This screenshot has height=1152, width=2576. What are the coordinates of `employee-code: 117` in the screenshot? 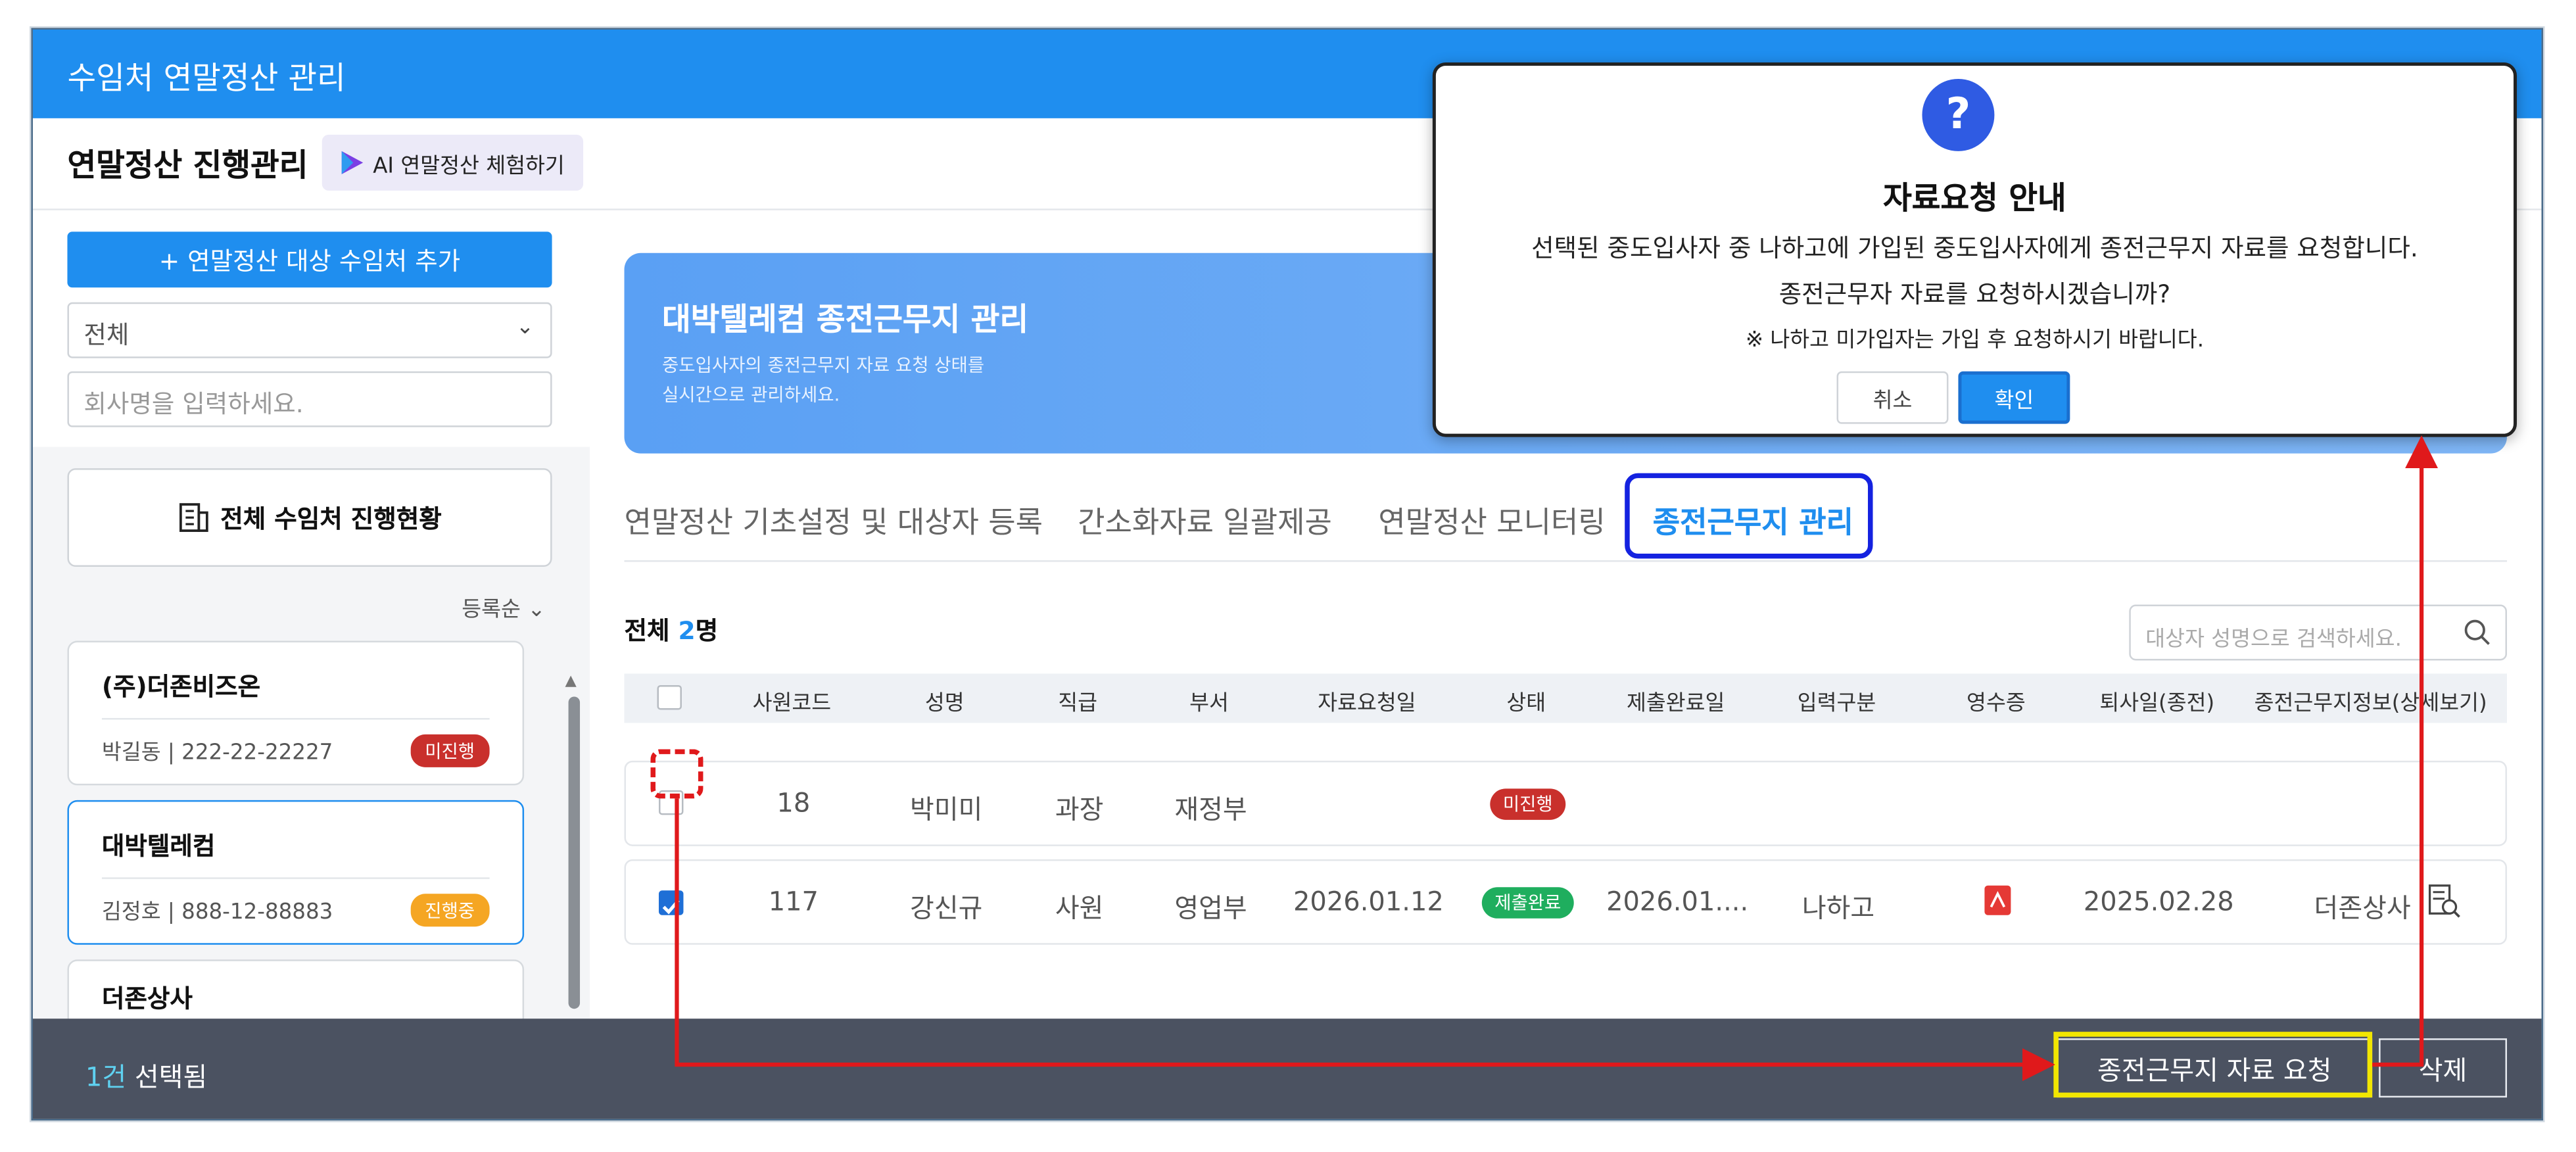 It's located at (794, 901).